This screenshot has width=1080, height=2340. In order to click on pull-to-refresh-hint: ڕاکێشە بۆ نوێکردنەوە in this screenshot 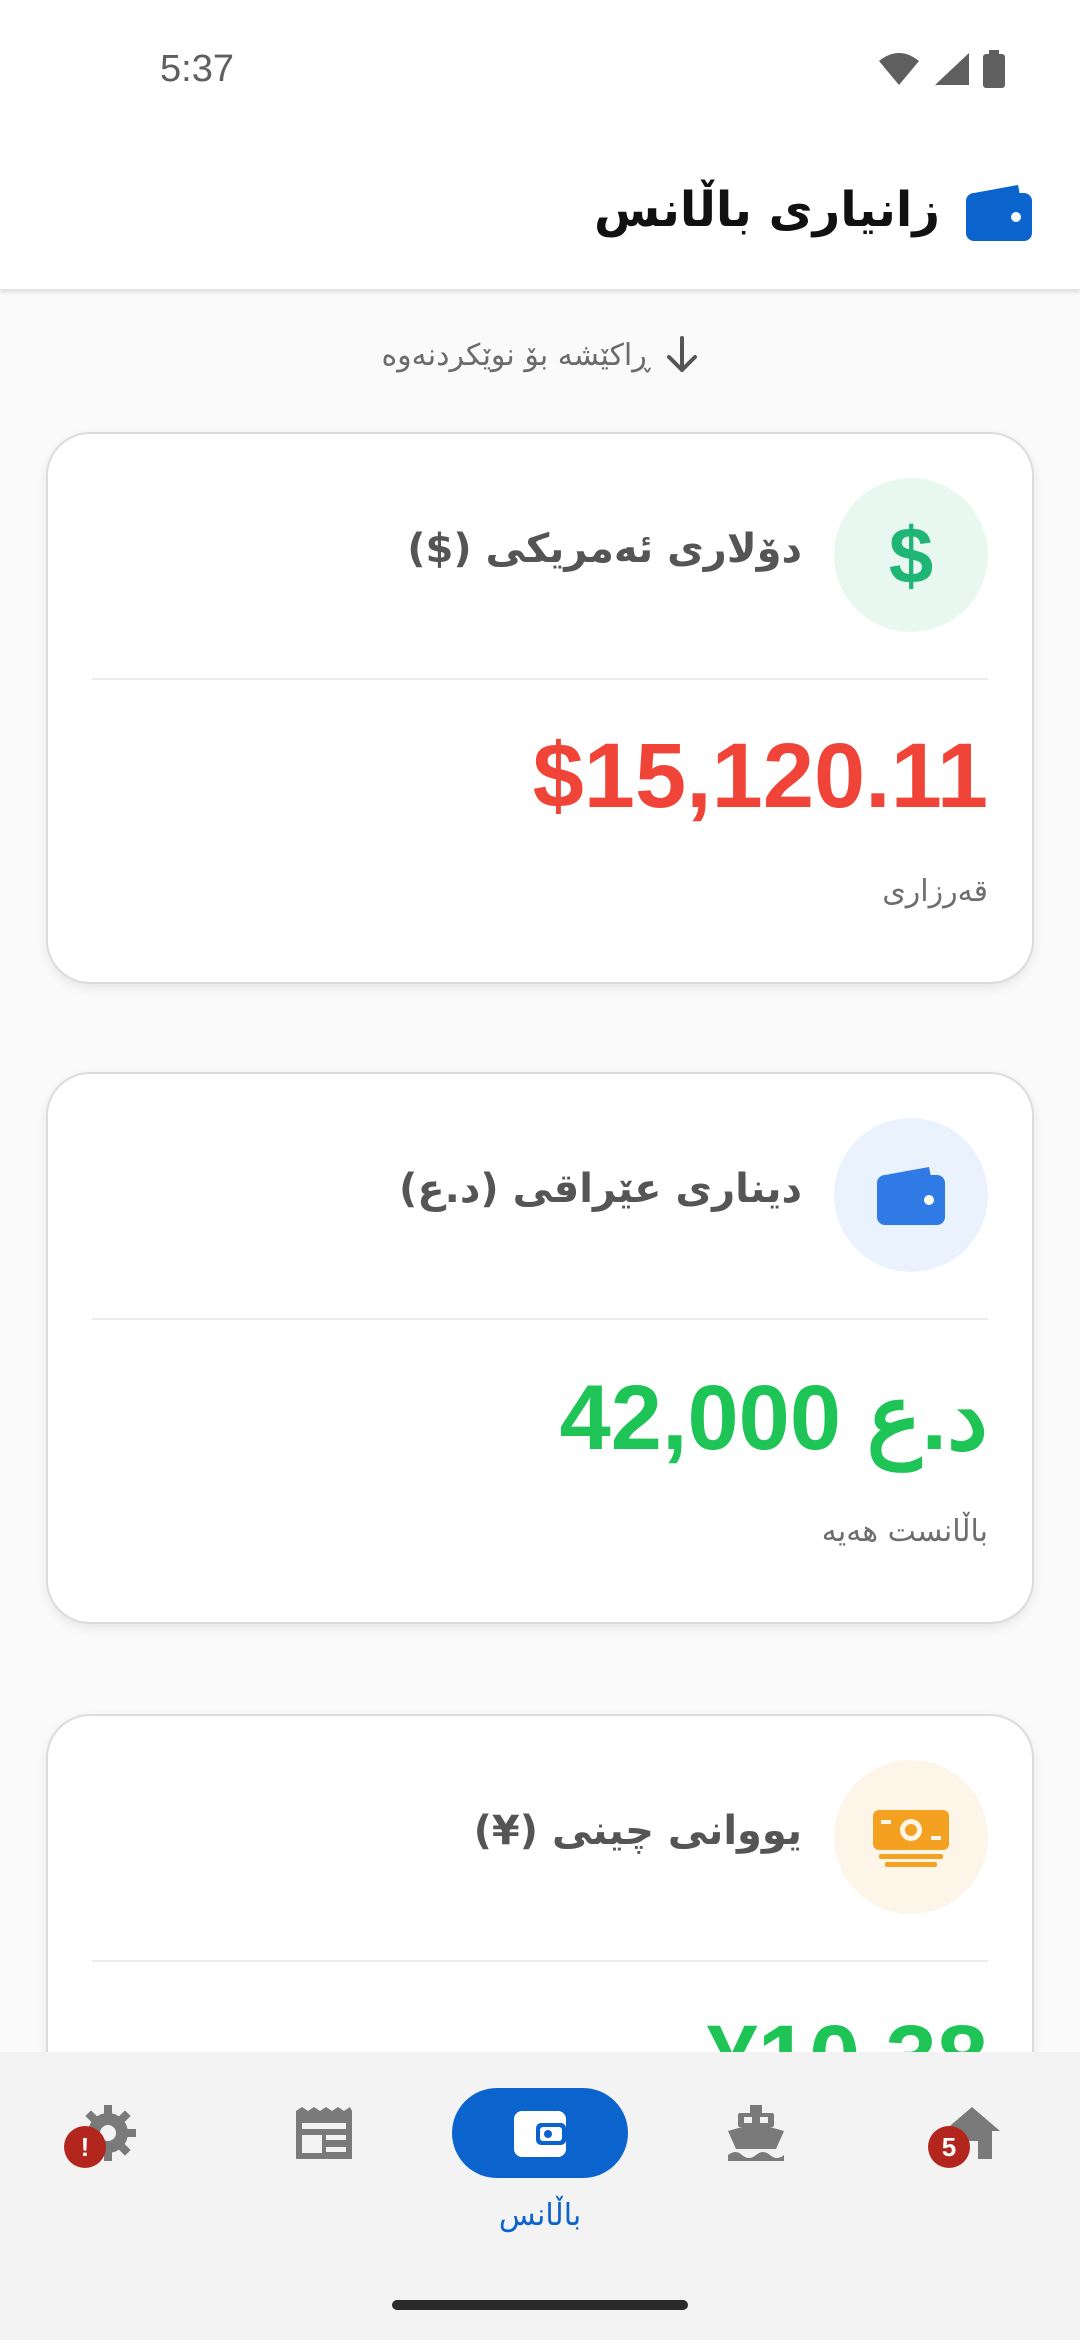, I will do `click(540, 355)`.